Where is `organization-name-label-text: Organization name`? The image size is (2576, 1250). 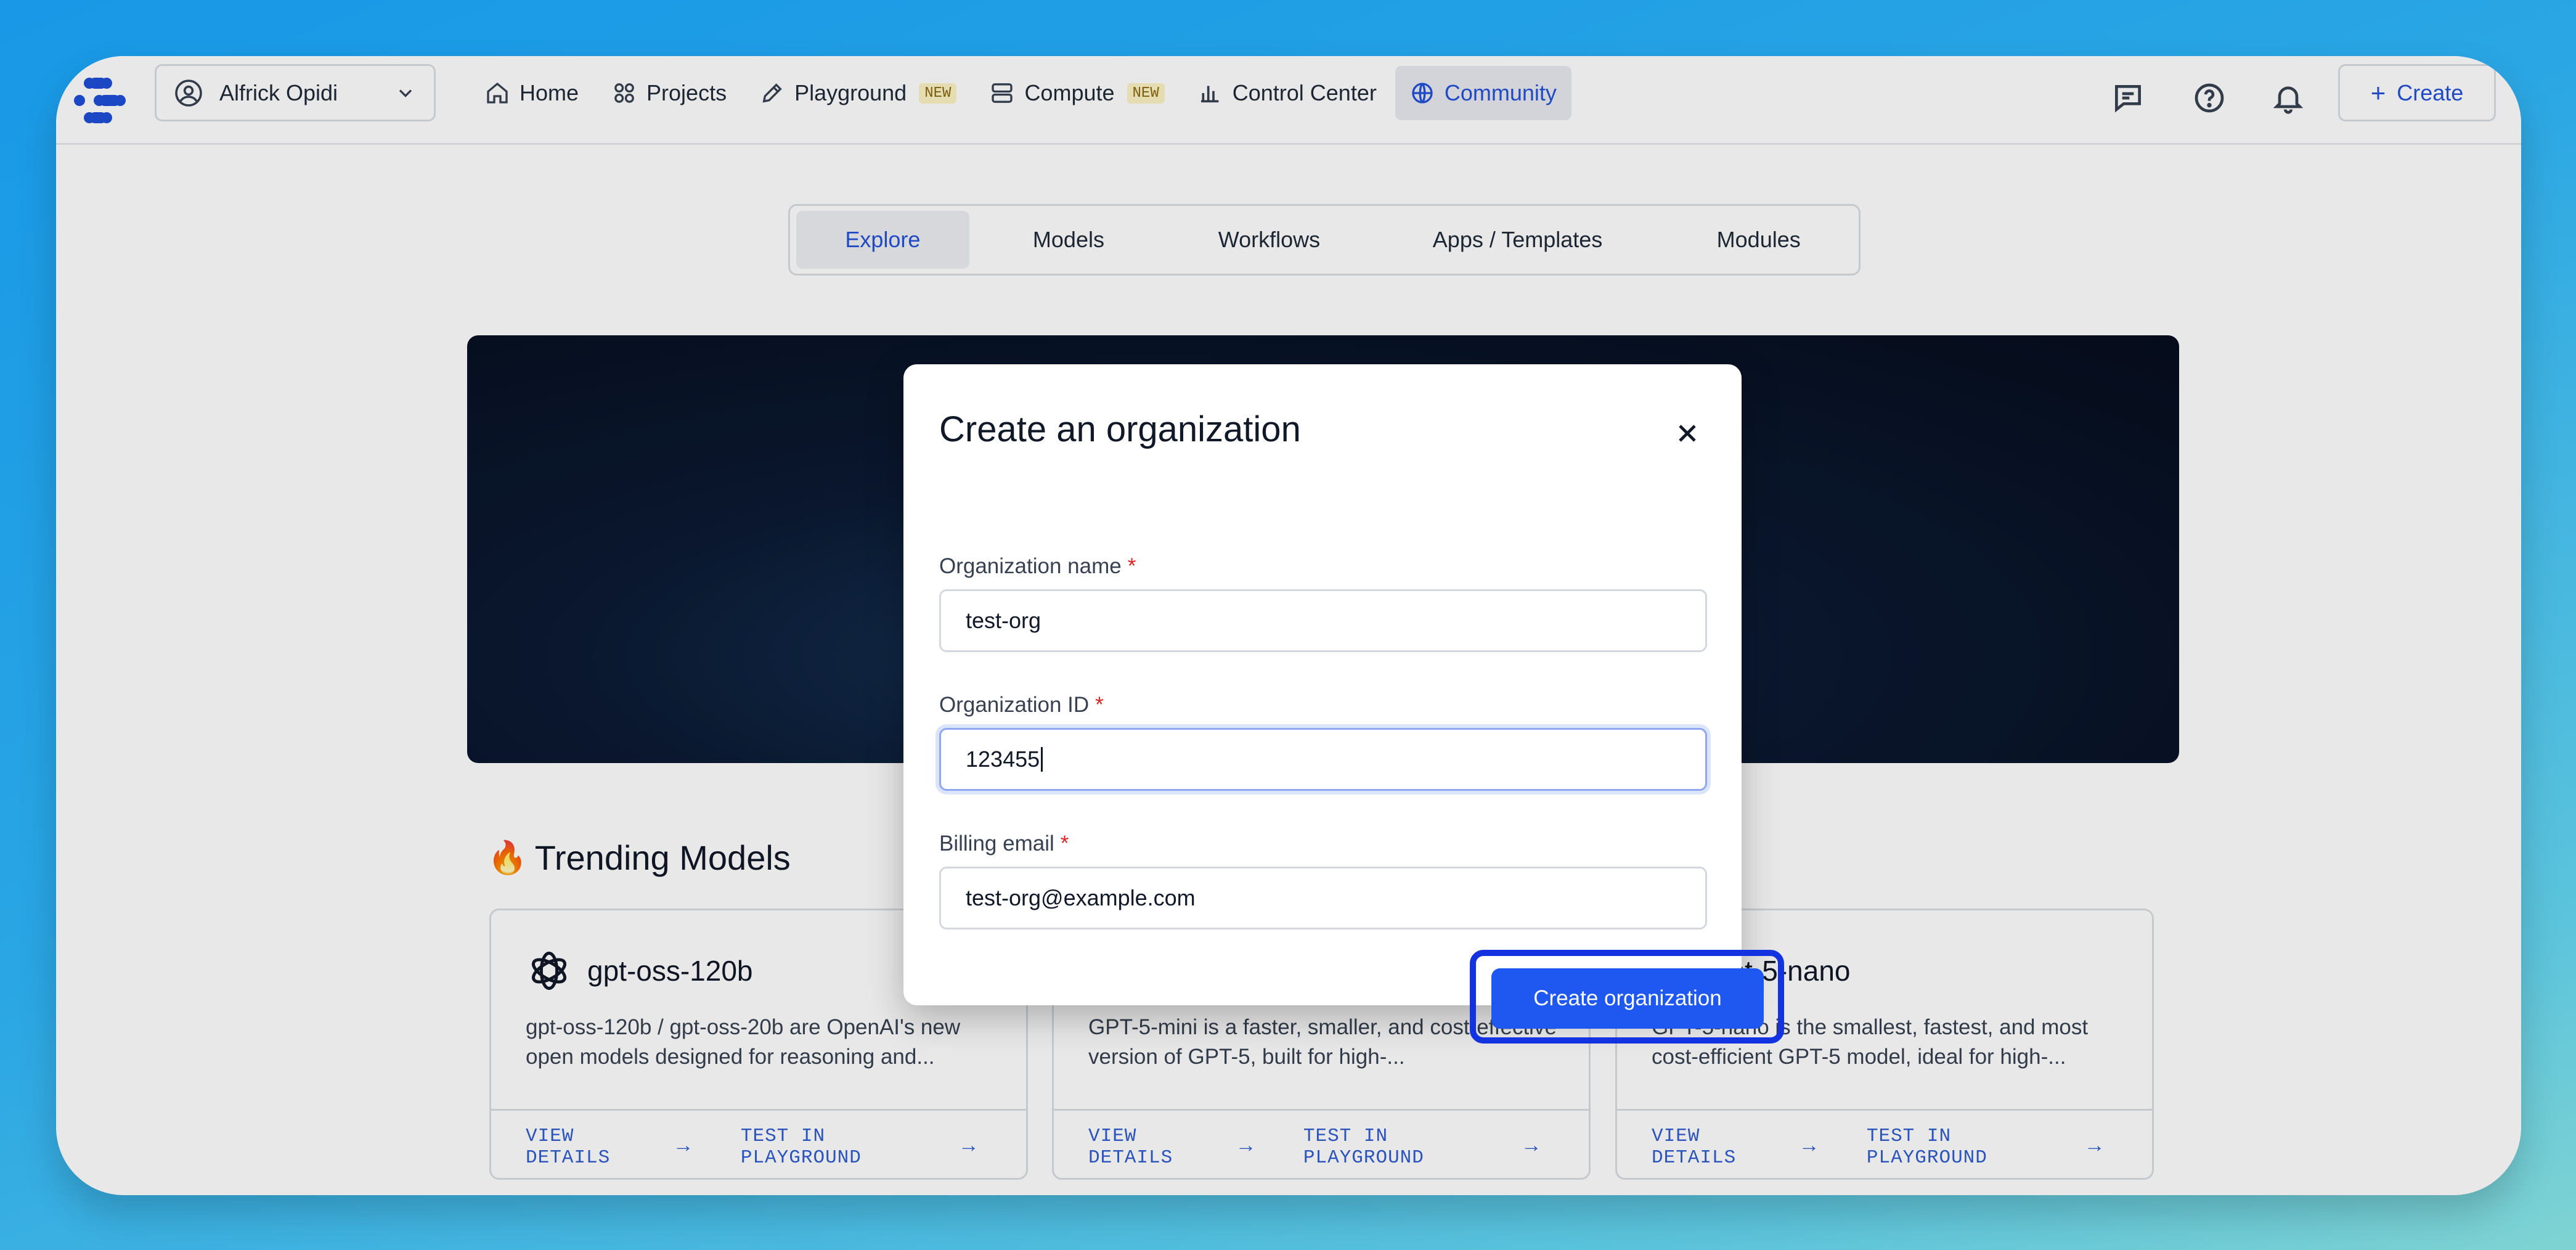
organization-name-label-text: Organization name is located at coordinates (1030, 566).